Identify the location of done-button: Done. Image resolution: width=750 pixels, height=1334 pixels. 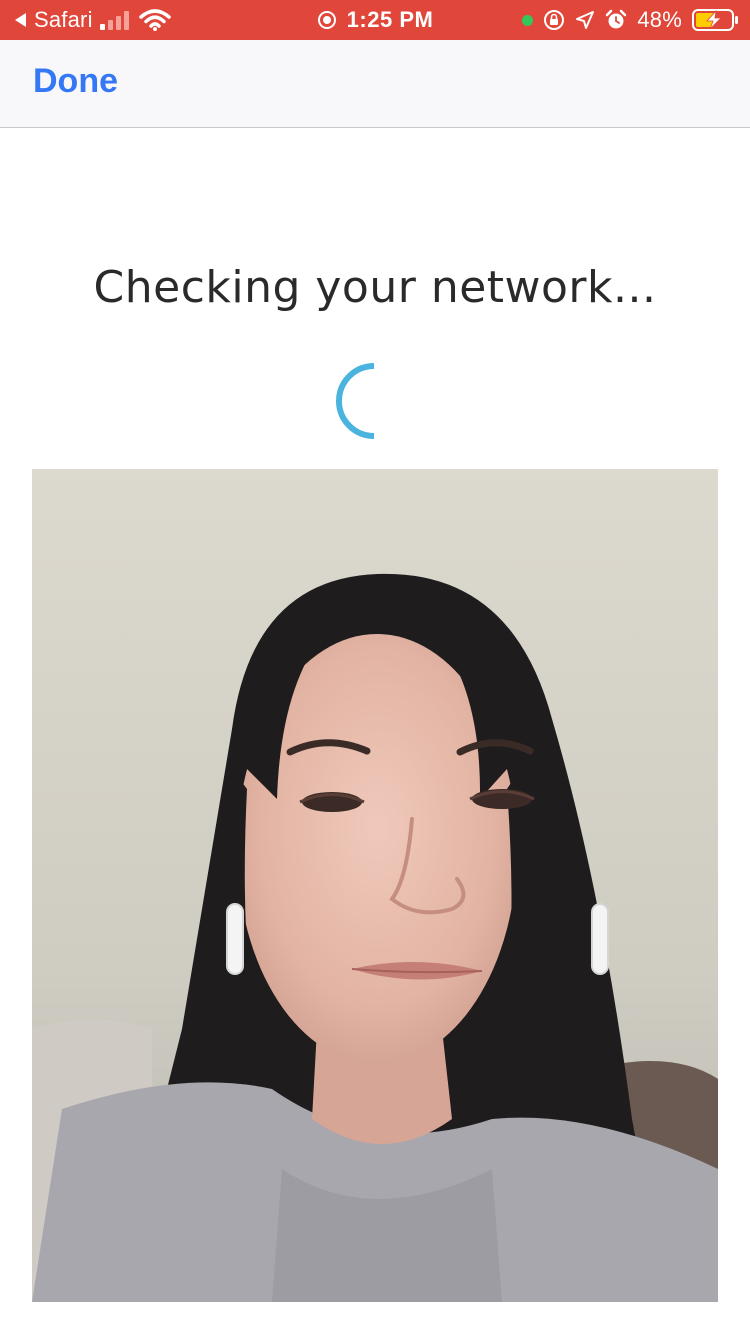
(75, 81).